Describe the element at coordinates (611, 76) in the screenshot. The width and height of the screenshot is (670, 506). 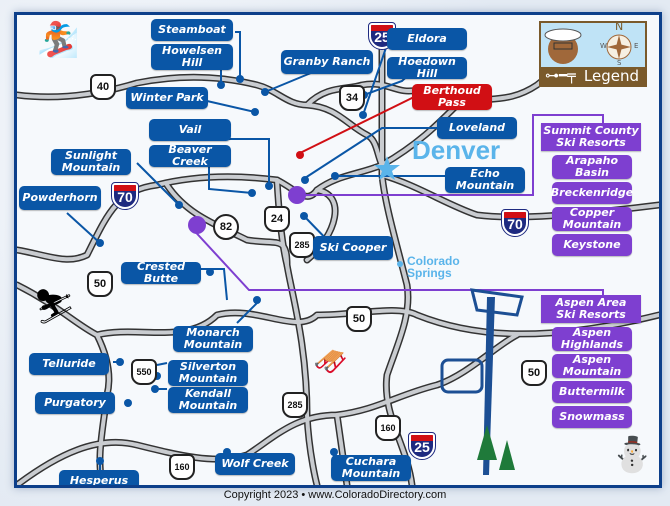
I see `legend-label: Legend` at that location.